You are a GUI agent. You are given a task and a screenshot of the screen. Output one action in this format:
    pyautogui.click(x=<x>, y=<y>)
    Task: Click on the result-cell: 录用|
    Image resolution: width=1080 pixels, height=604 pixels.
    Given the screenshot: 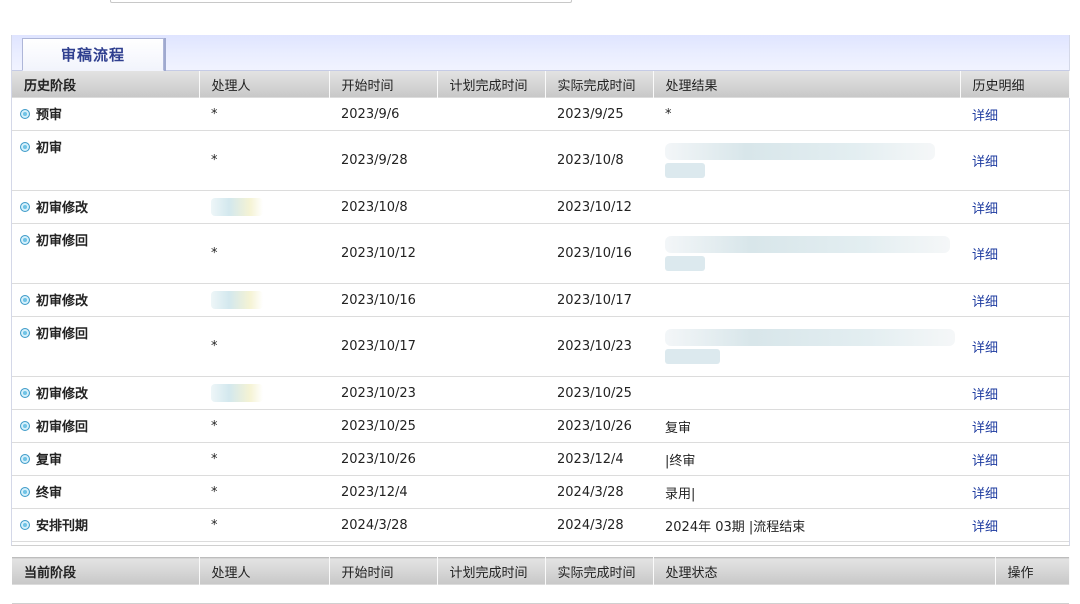 What is the action you would take?
    pyautogui.click(x=806, y=492)
    